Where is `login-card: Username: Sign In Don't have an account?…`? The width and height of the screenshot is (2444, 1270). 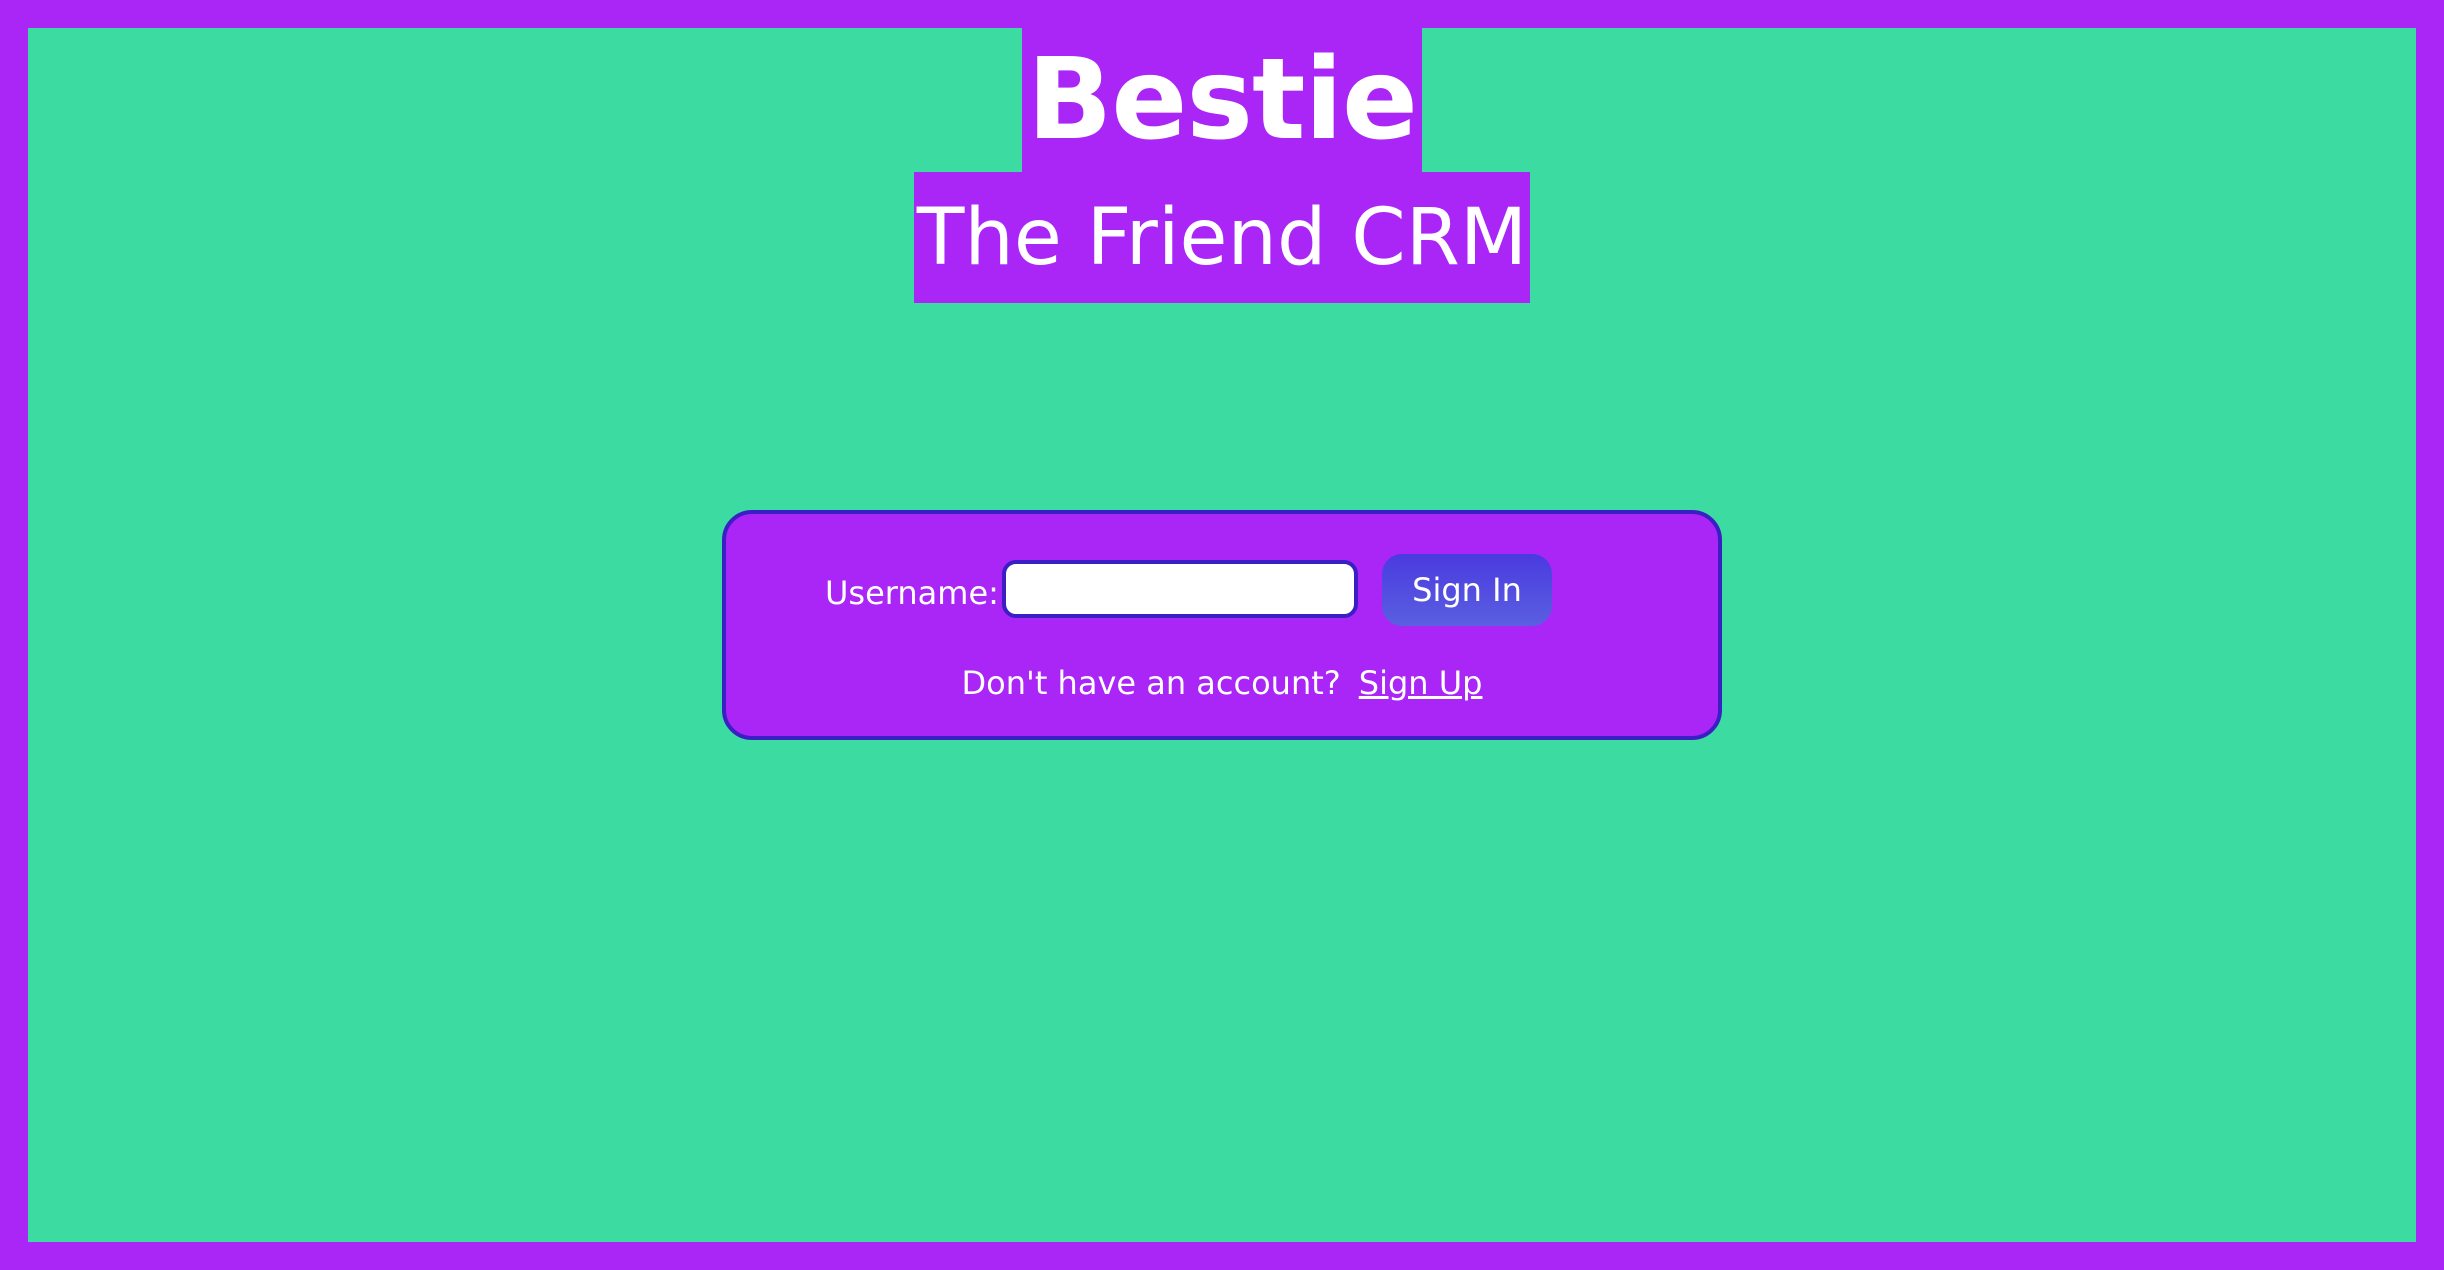 login-card: Username: Sign In Don't have an account?… is located at coordinates (1222, 625).